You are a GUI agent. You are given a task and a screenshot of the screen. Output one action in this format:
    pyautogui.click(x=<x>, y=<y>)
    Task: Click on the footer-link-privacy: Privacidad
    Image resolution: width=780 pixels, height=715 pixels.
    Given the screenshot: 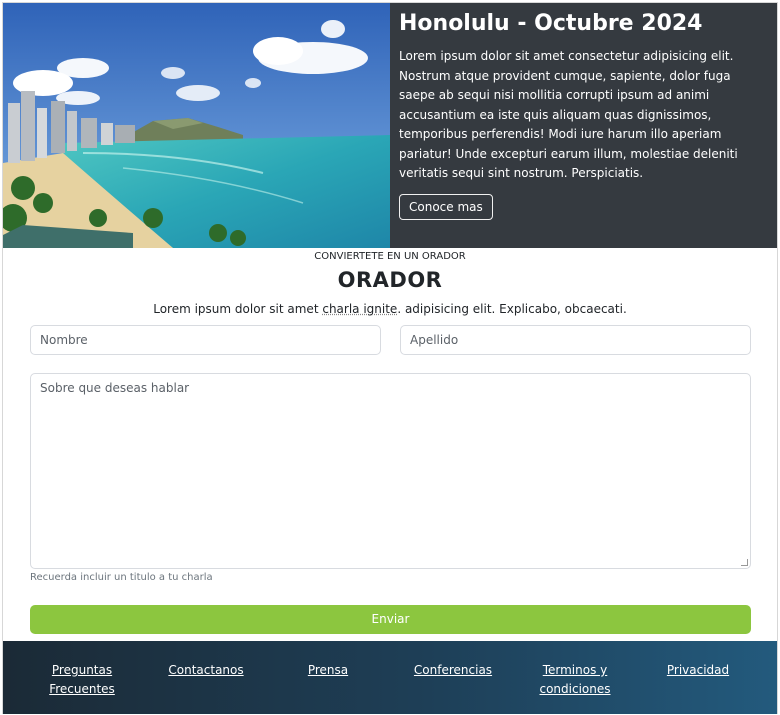 What is the action you would take?
    pyautogui.click(x=698, y=670)
    